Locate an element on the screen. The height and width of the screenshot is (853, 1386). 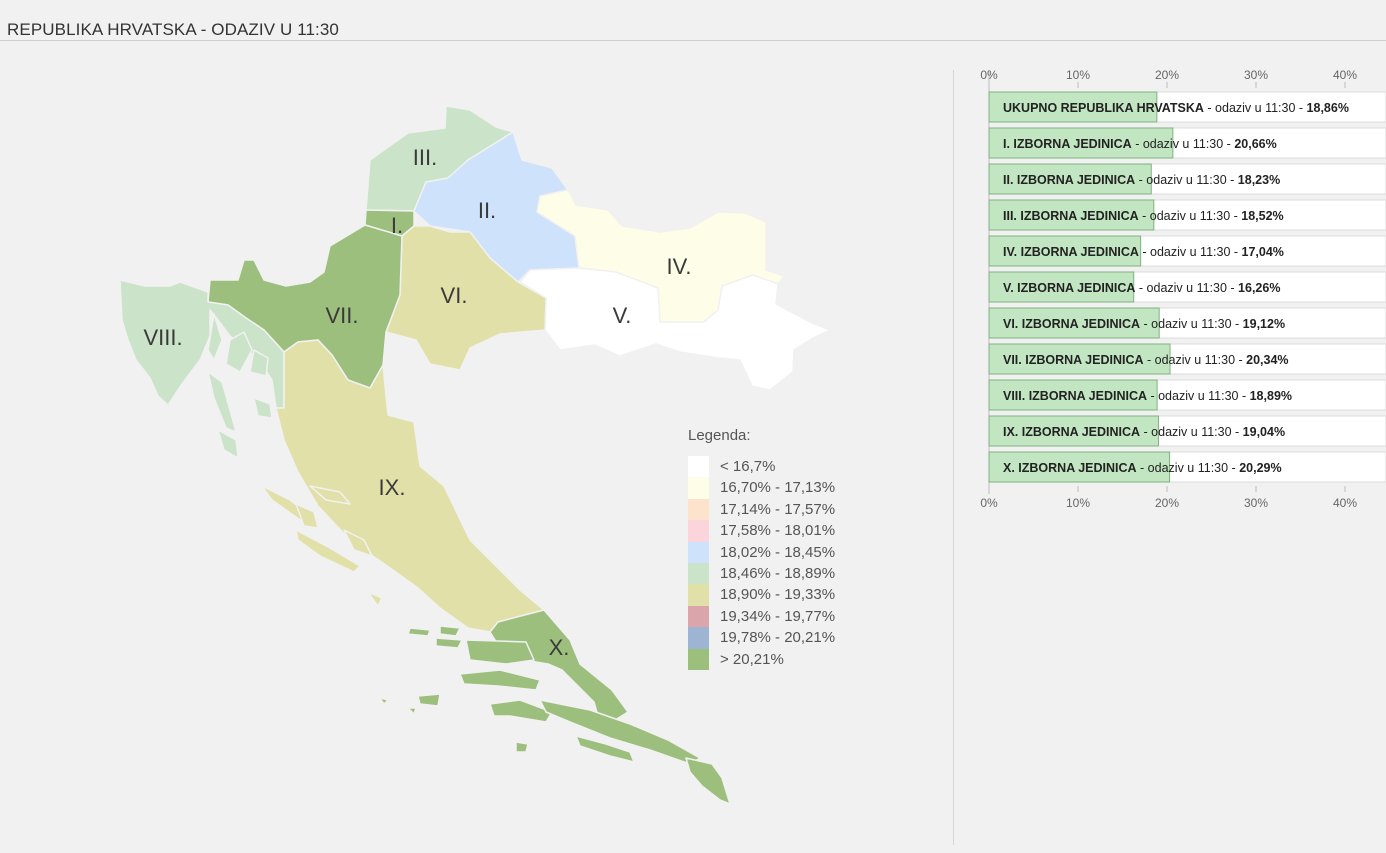
page-title: REPUBLIKA HRVATSKA - ODAZIV U 11:30 is located at coordinates (173, 29).